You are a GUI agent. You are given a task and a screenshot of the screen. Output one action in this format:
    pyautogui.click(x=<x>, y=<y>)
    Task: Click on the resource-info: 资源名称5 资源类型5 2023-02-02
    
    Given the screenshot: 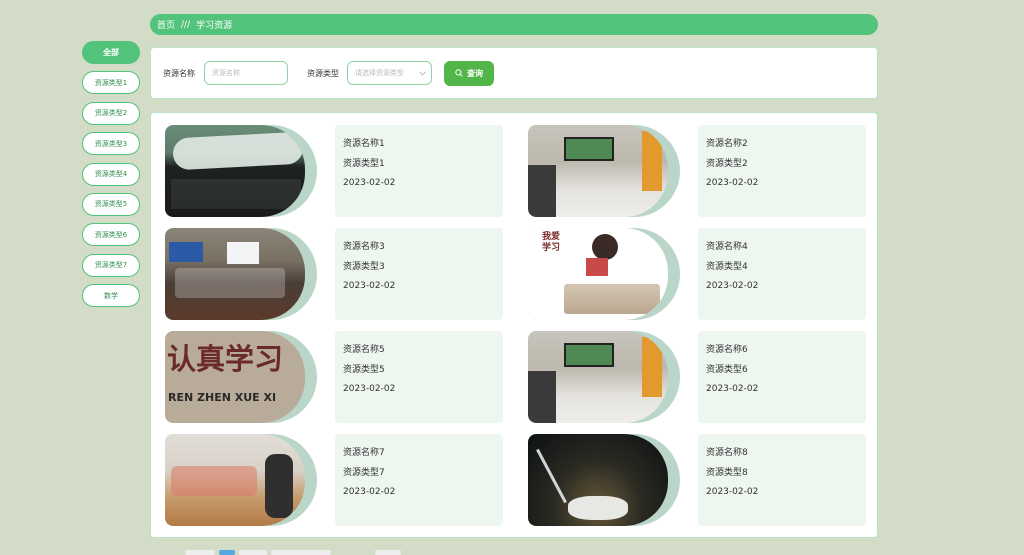 What is the action you would take?
    pyautogui.click(x=419, y=377)
    